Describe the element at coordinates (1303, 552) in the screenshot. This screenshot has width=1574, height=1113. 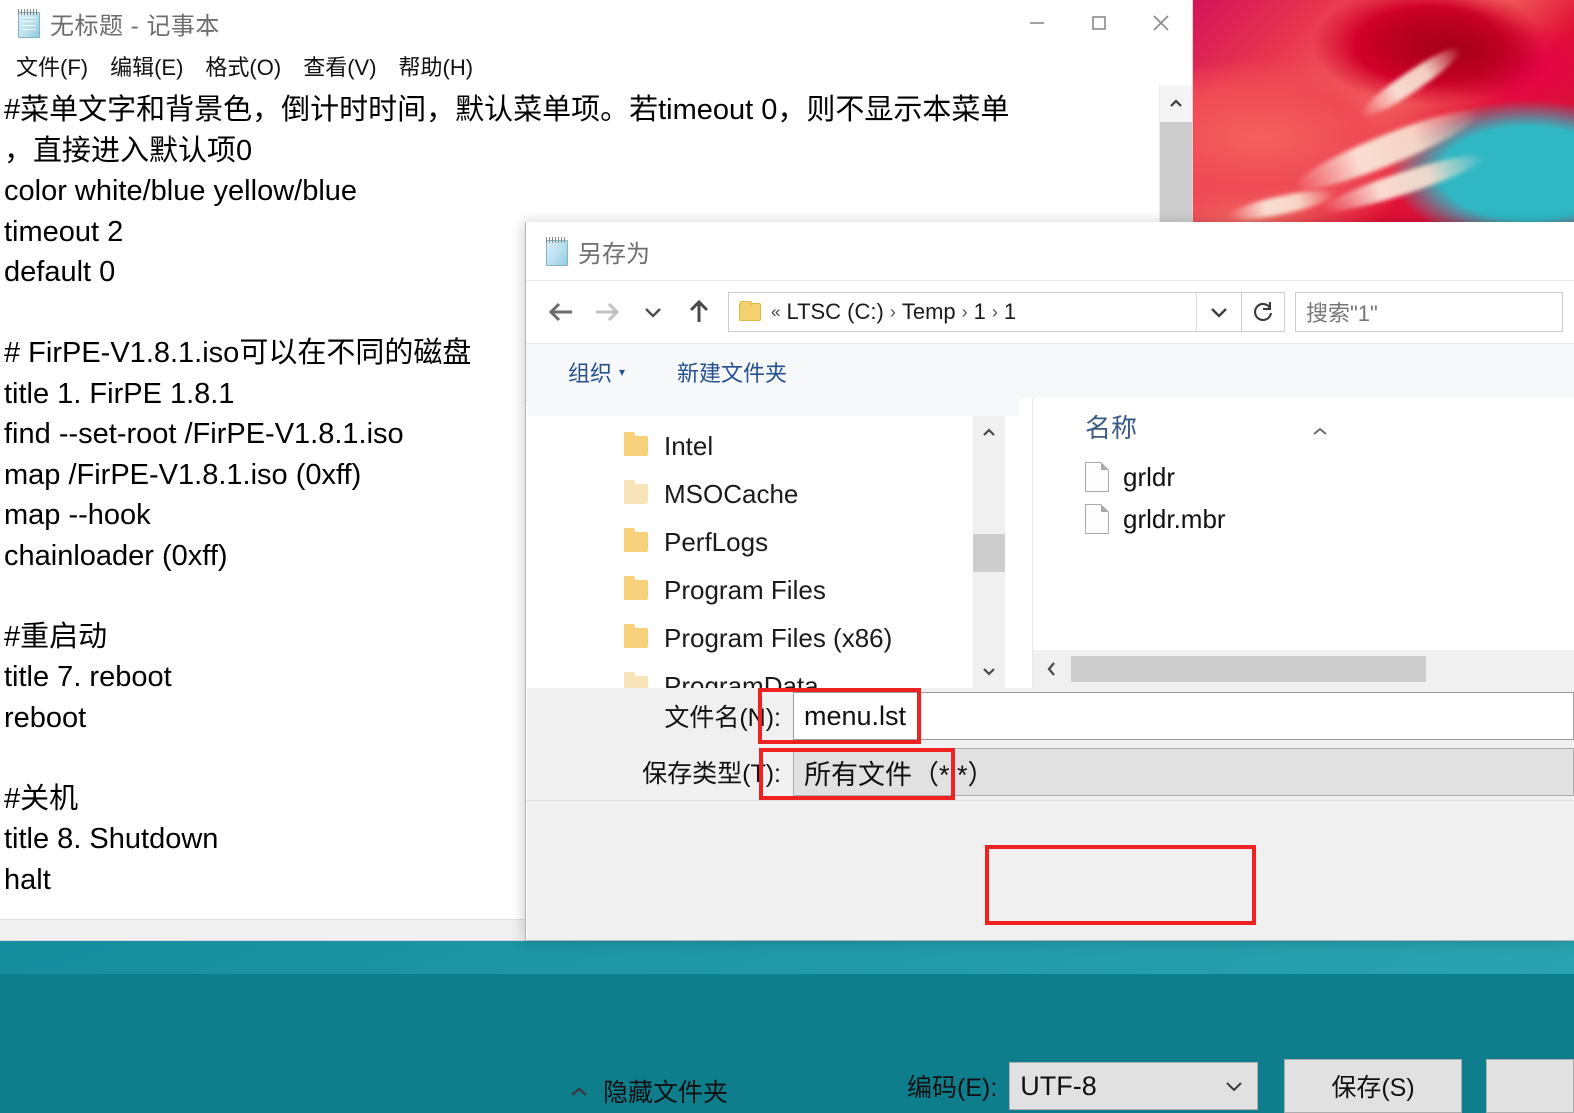
I see `file-list: grldr grldr.mbr` at that location.